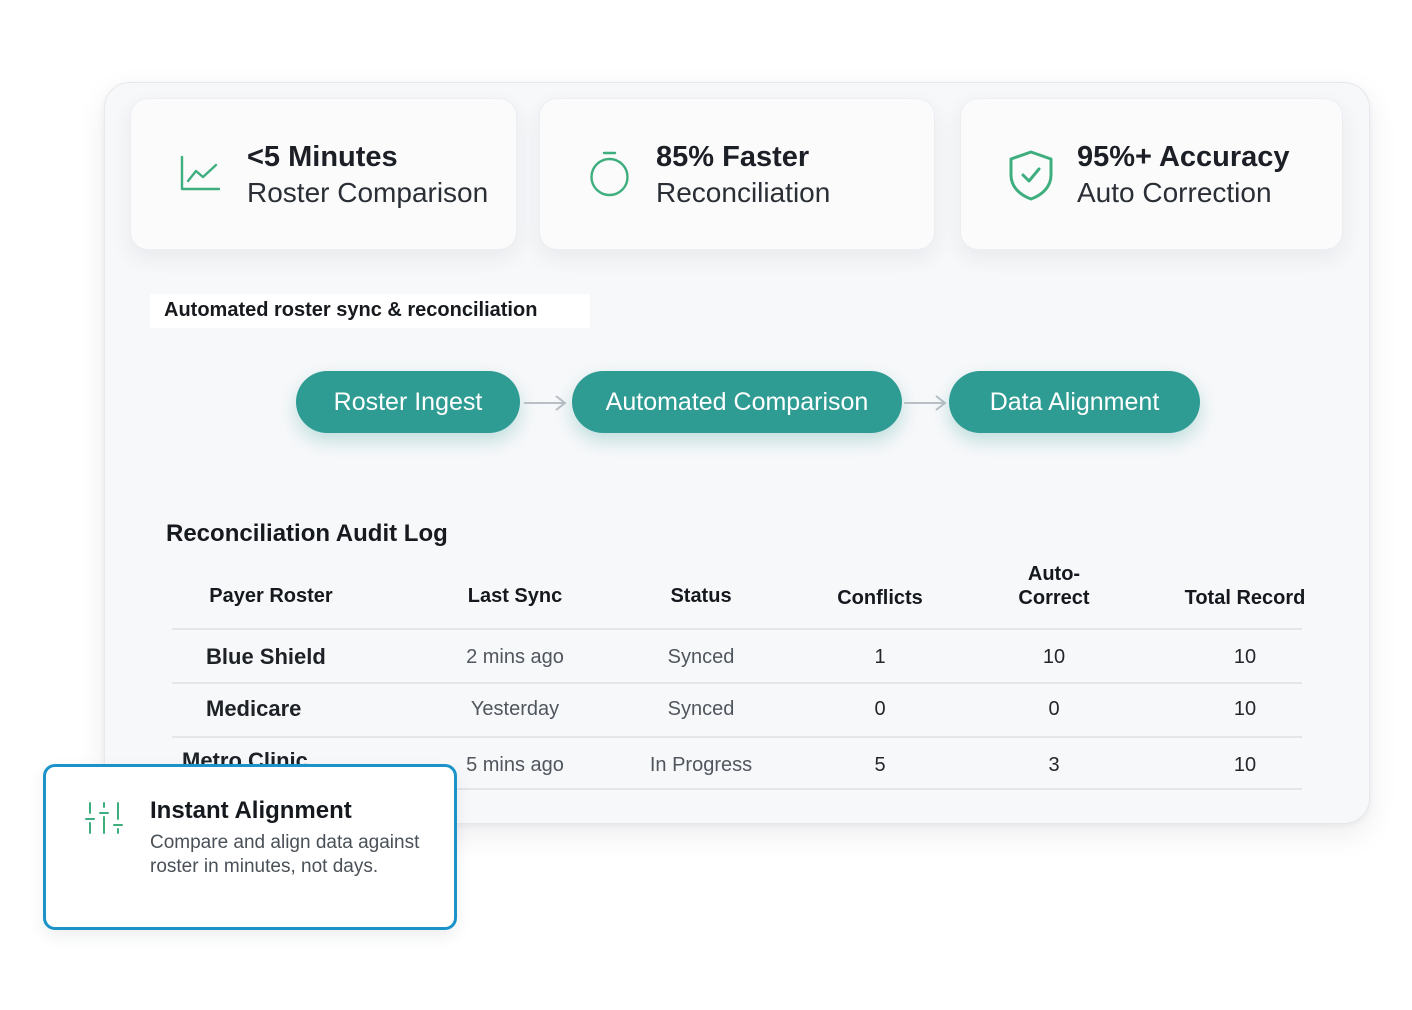 The width and height of the screenshot is (1412, 1010). Describe the element at coordinates (323, 174) in the screenshot. I see `stat-card-minutes: <5 Minutes Roster Comparison` at that location.